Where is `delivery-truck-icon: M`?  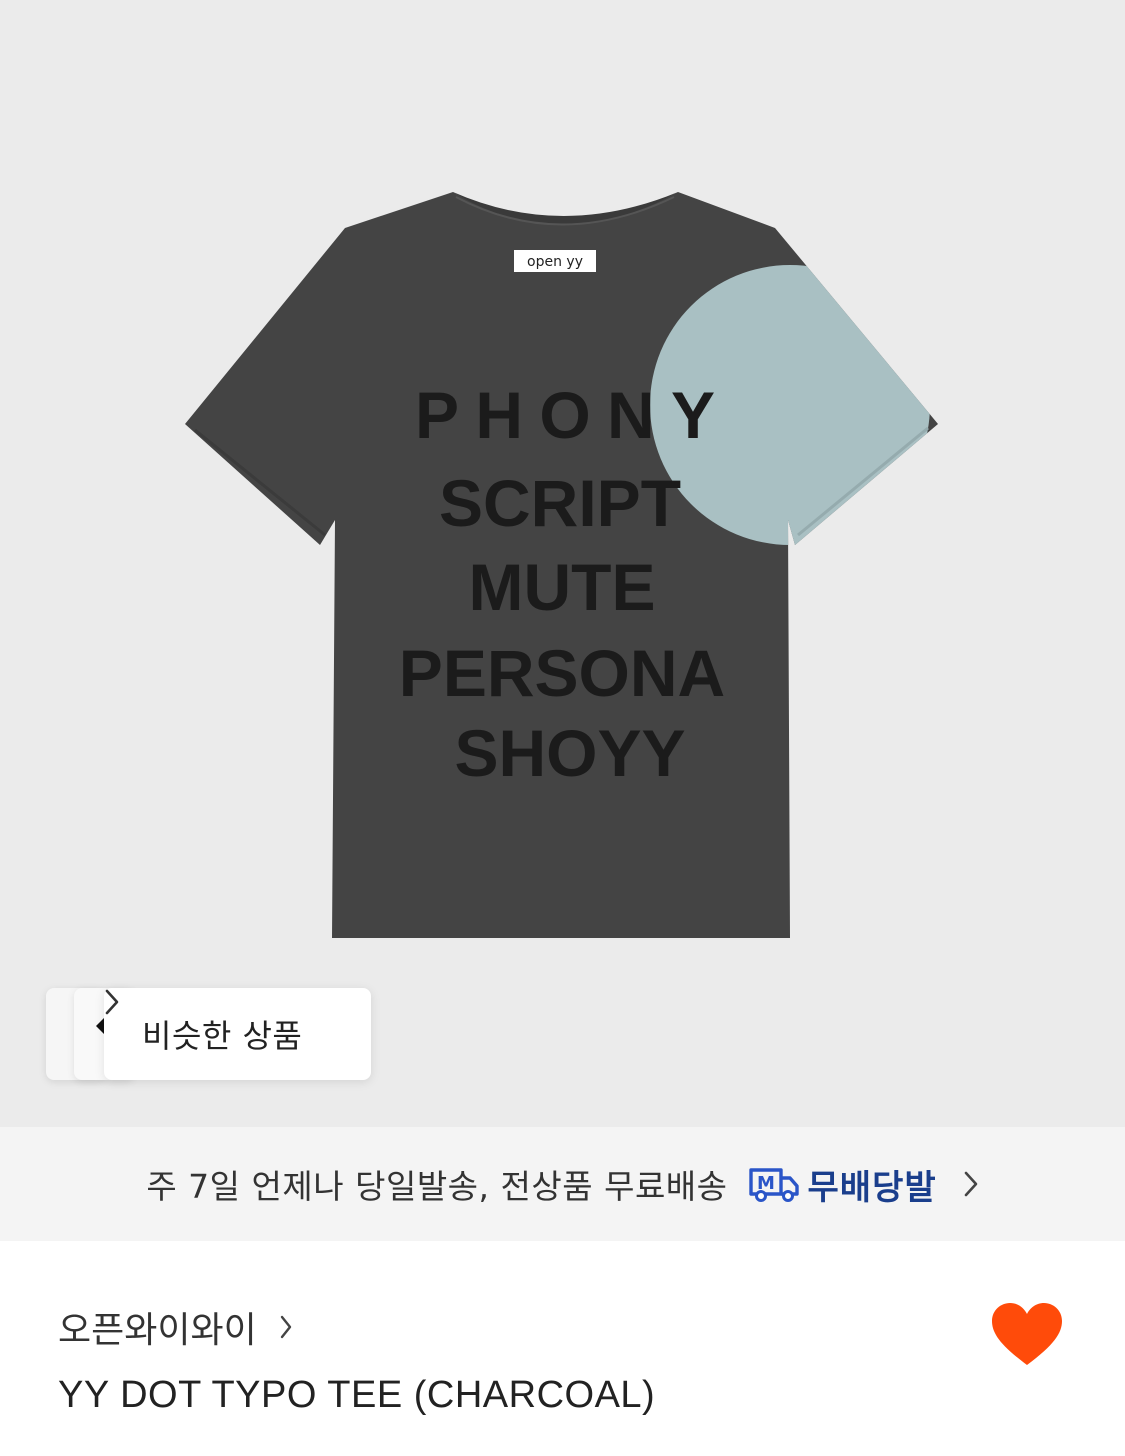
delivery-truck-icon: M is located at coordinates (774, 1184).